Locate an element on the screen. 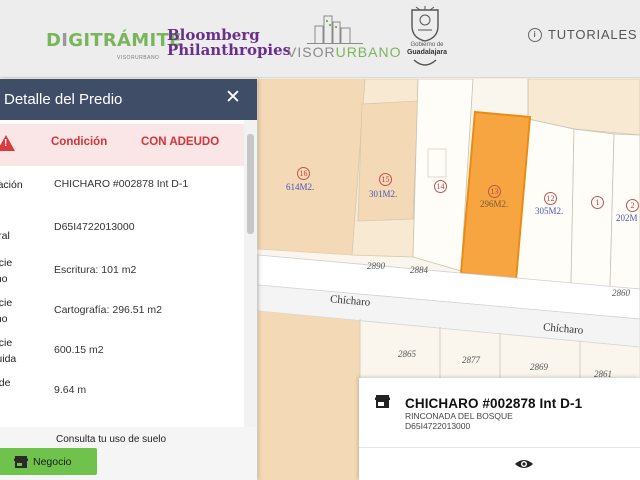 Image resolution: width=640 pixels, height=480 pixels. panel-title: Detalle del Predio is located at coordinates (63, 99).